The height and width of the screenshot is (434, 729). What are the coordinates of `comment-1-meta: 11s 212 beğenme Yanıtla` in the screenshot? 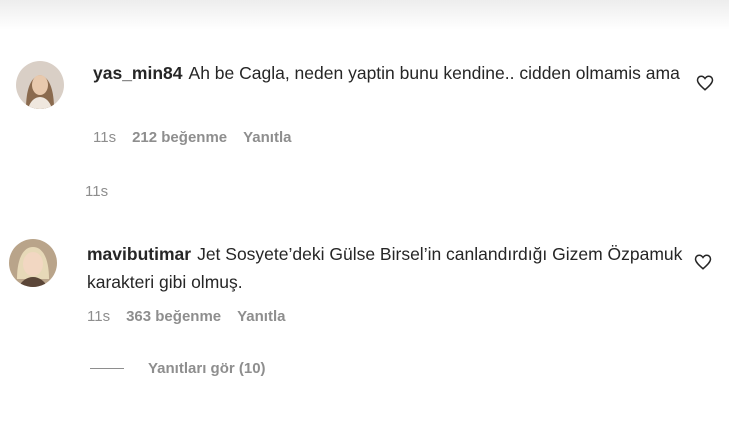 It's located at (192, 137).